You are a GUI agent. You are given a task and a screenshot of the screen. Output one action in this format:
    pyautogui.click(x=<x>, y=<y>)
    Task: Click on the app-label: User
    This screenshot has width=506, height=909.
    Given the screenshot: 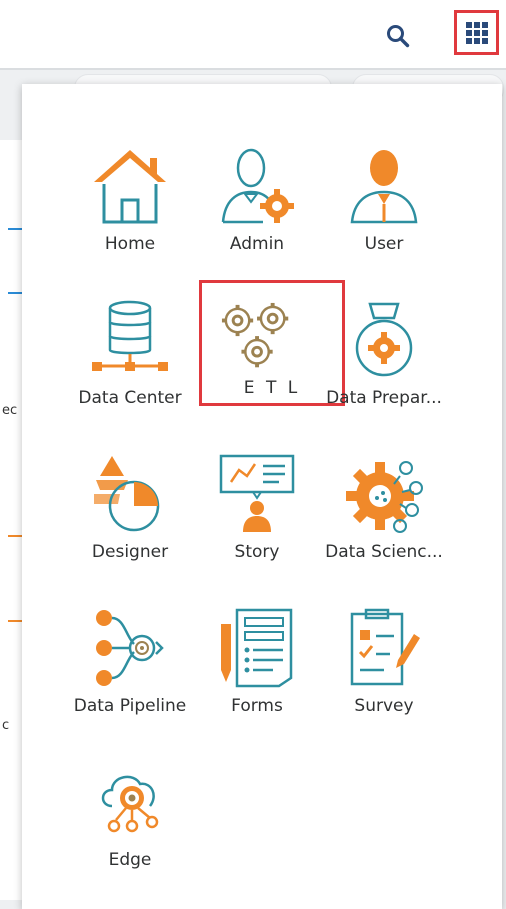 What is the action you would take?
    pyautogui.click(x=384, y=244)
    